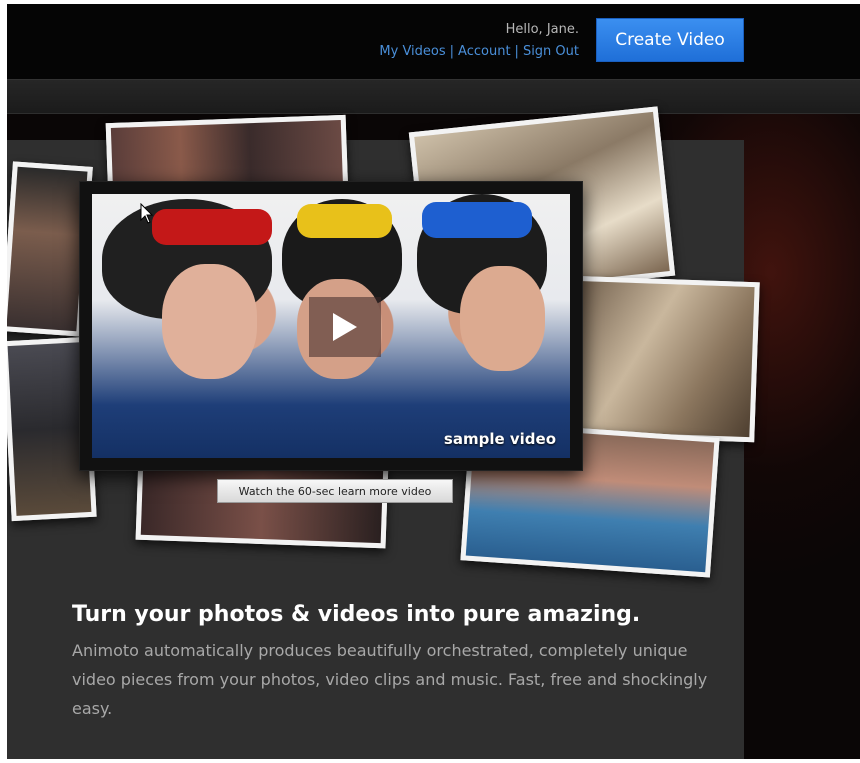 This screenshot has height=763, width=860. What do you see at coordinates (551, 51) in the screenshot?
I see `sign-out-link: Sign Out` at bounding box center [551, 51].